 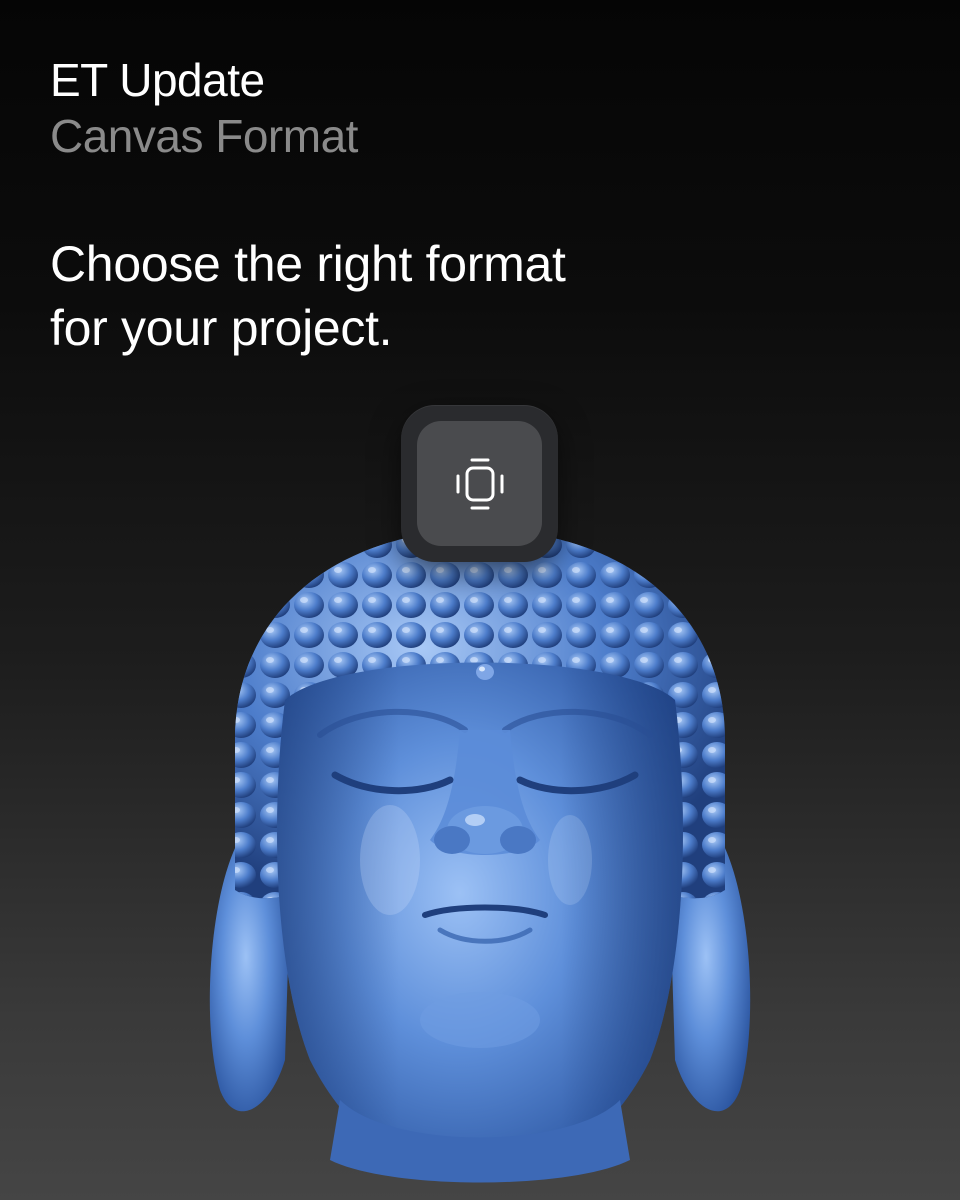 I want to click on canvas-format-button-face, so click(x=479, y=483).